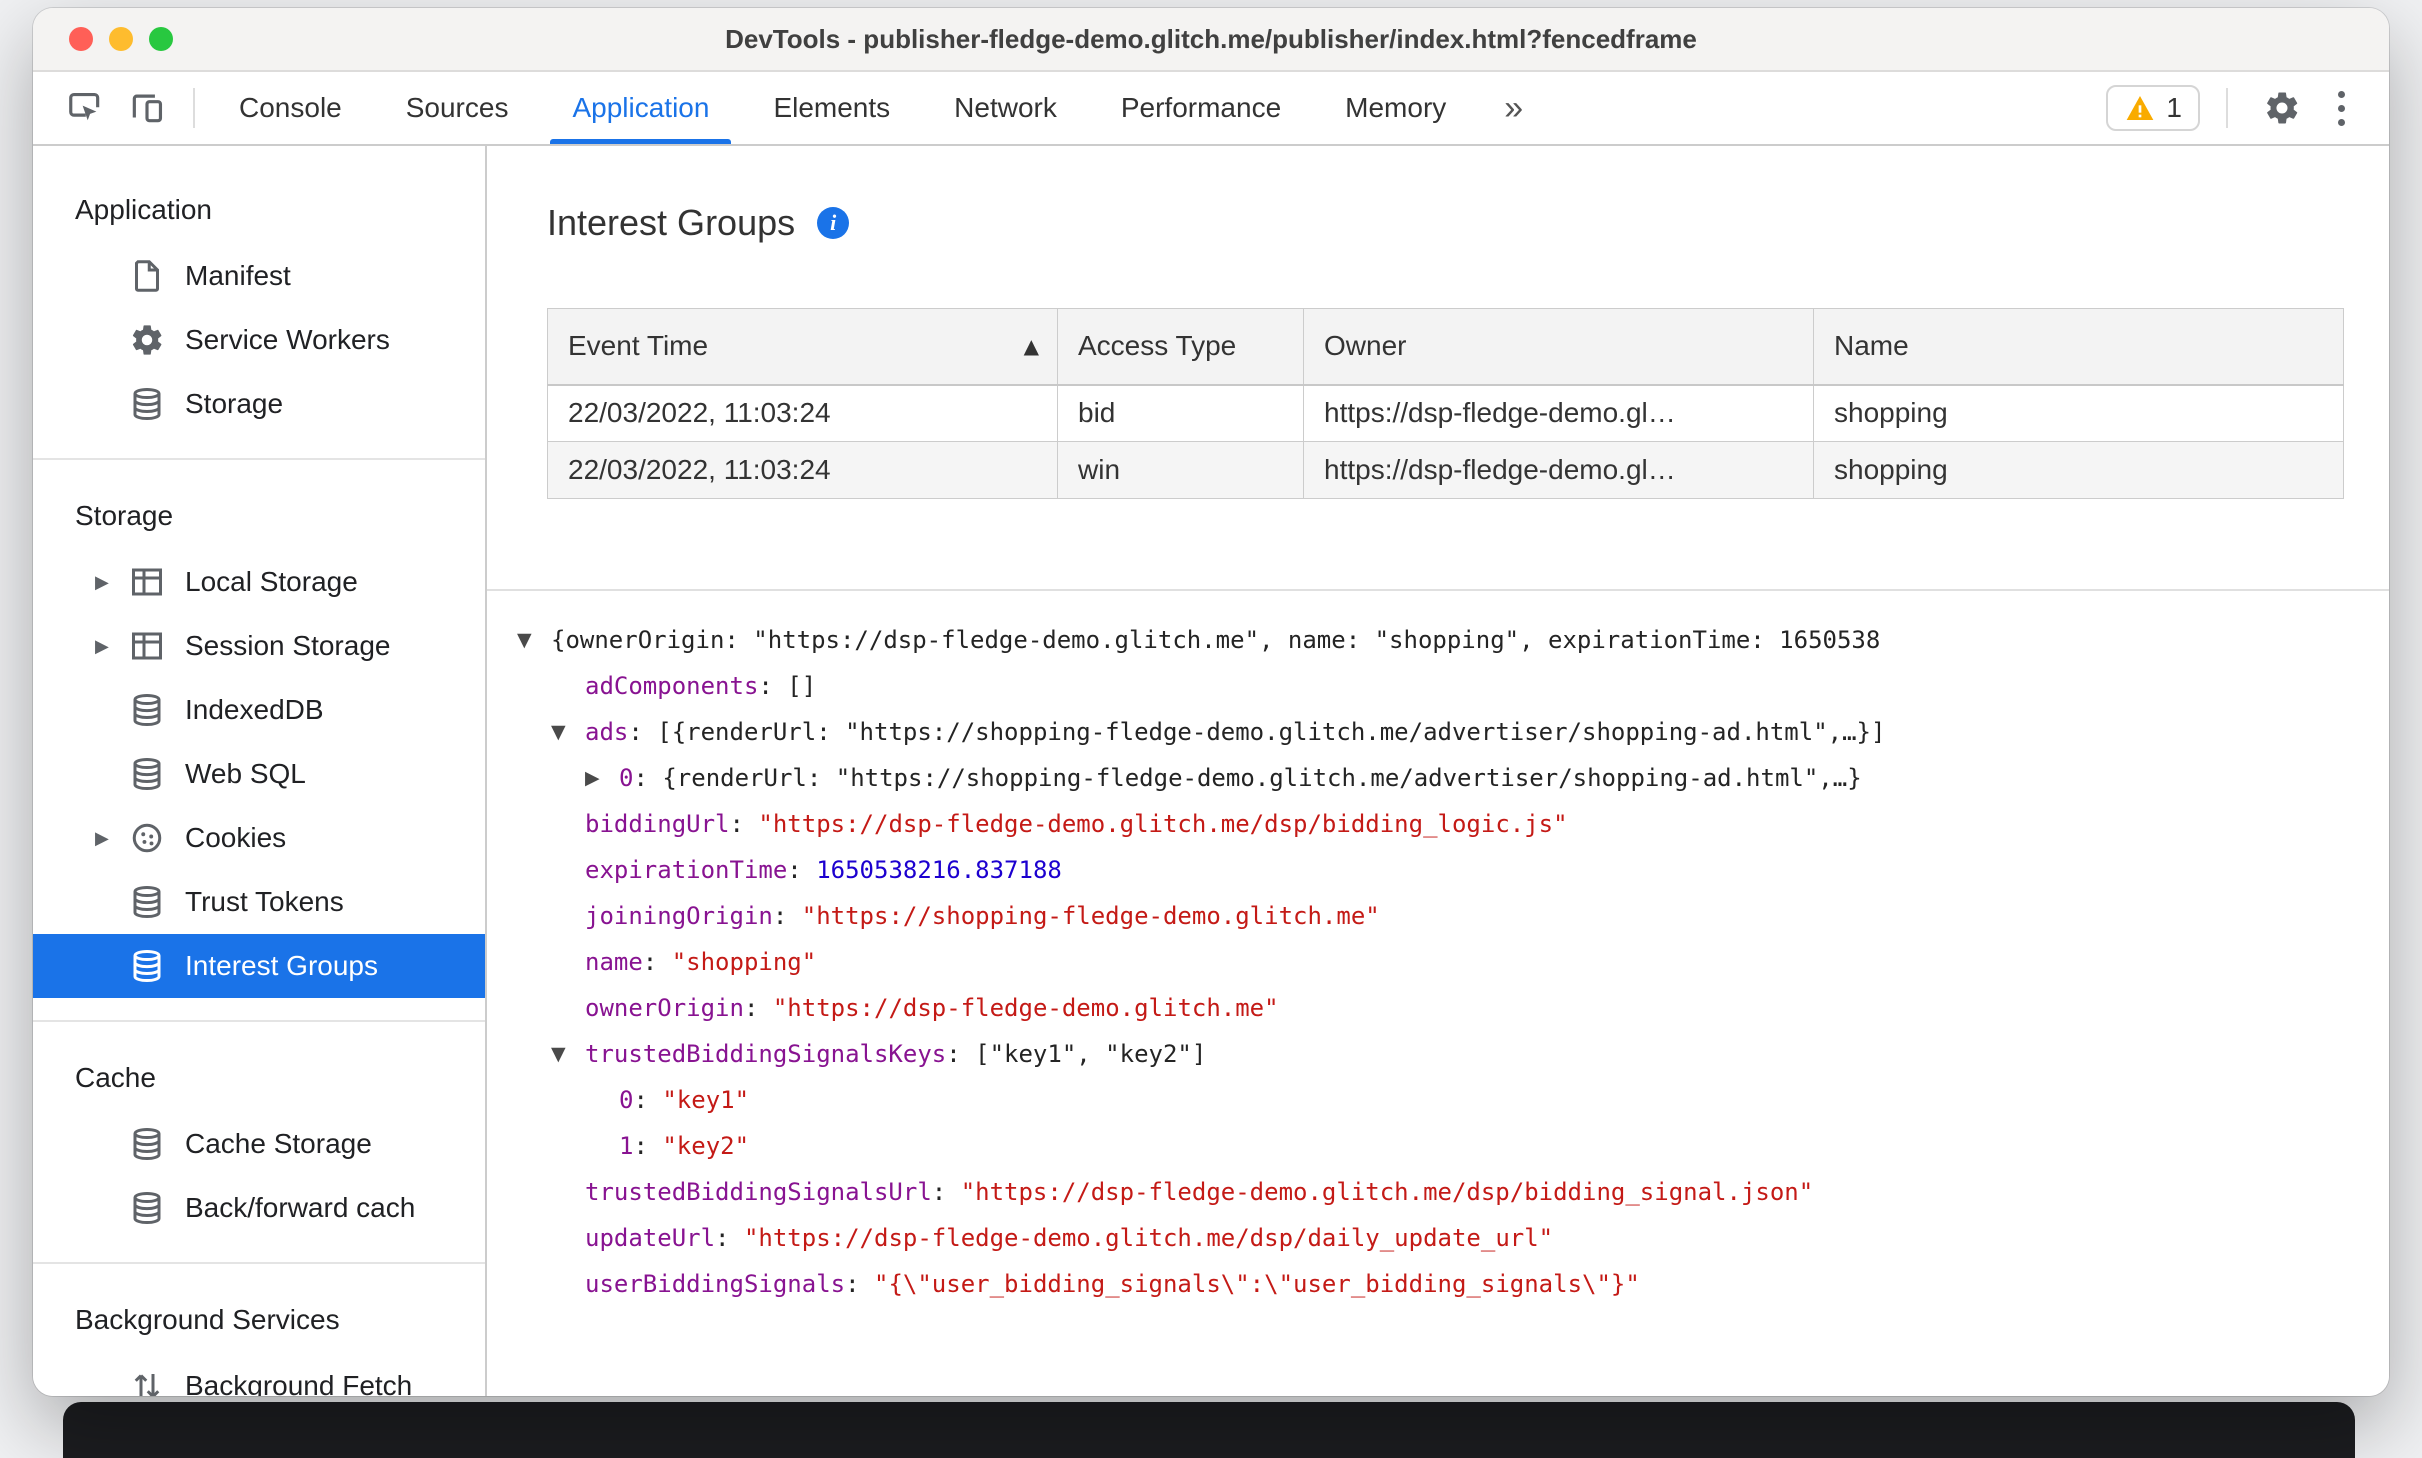 The height and width of the screenshot is (1458, 2422). I want to click on tree-segment-key: trustedBiddingSignalsKeys, so click(766, 1054).